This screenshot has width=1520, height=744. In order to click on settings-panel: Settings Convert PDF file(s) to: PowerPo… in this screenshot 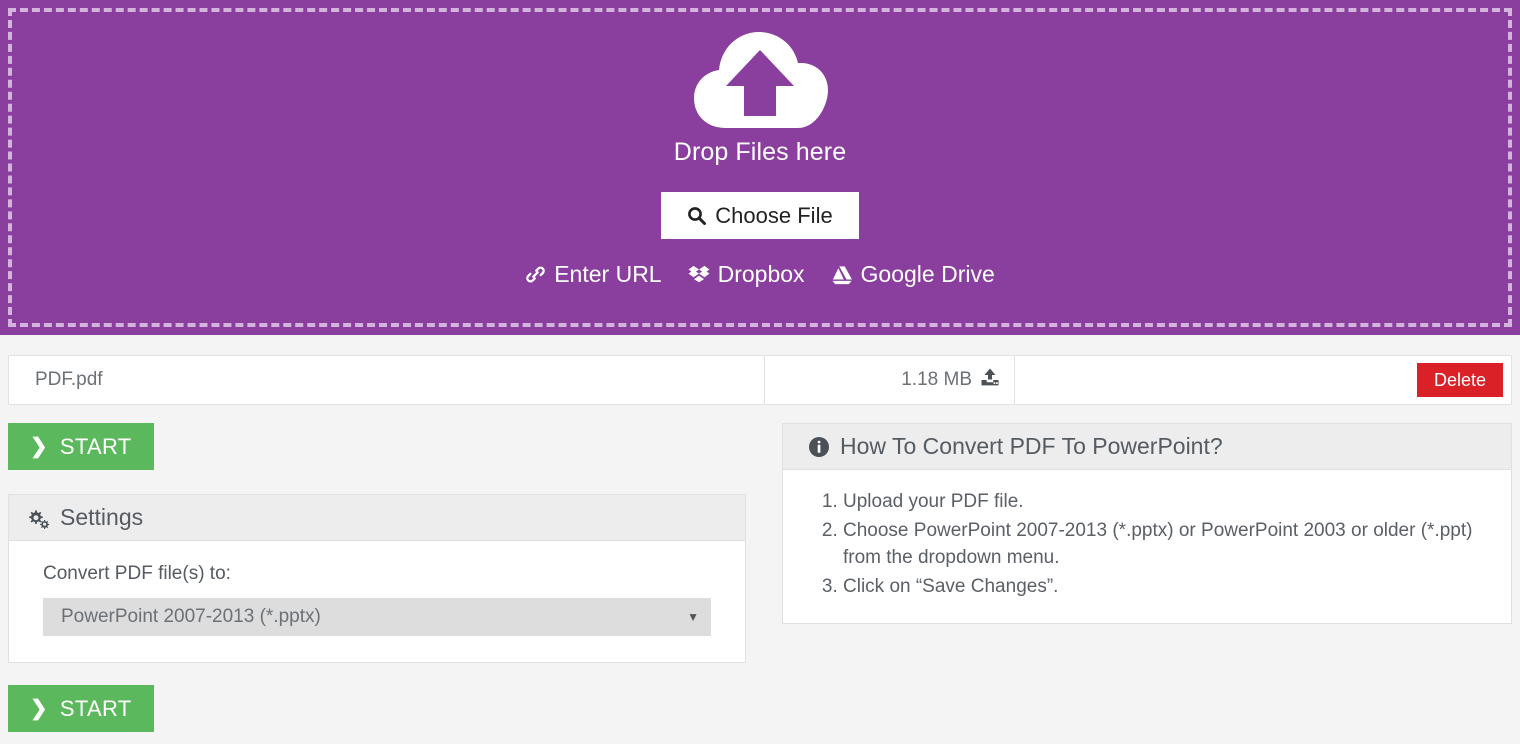, I will do `click(377, 578)`.